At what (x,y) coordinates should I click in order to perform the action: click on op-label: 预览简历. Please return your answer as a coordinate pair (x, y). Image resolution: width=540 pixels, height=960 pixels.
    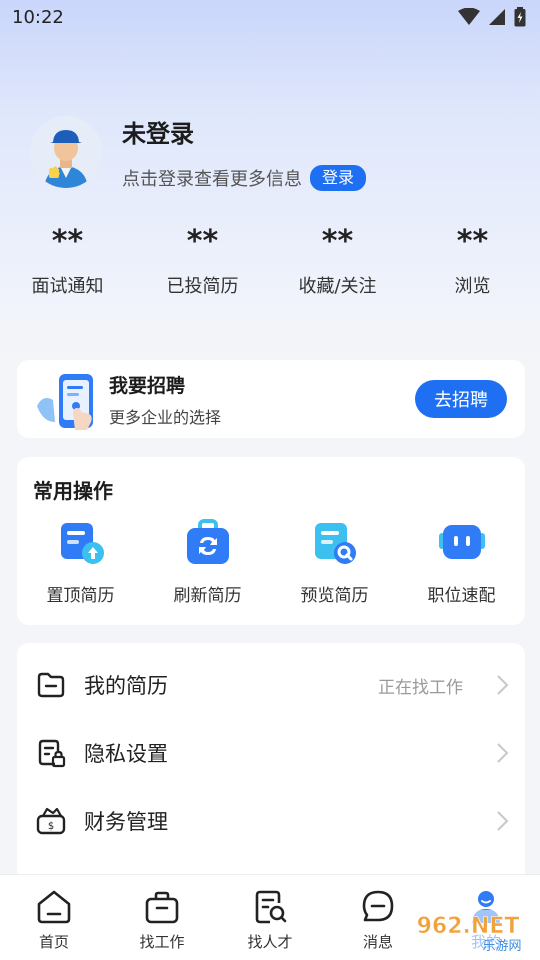
    Looking at the image, I should click on (334, 596).